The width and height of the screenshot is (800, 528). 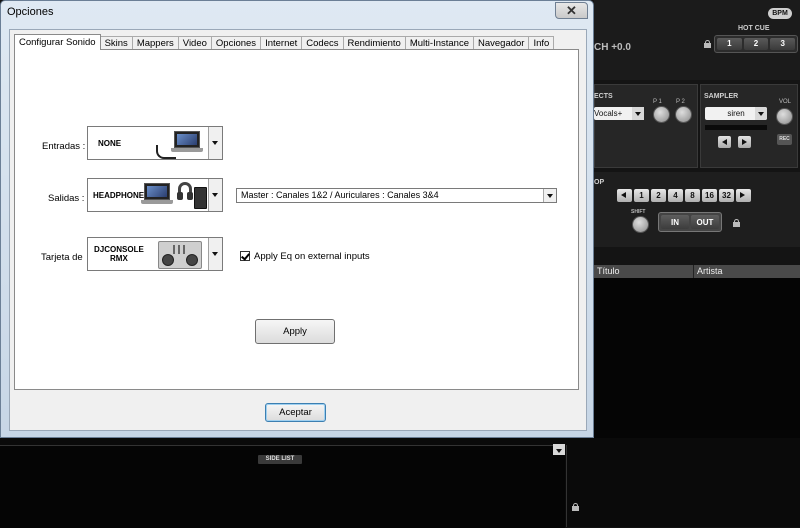 What do you see at coordinates (599, 182) in the screenshot?
I see `loop-label: OP` at bounding box center [599, 182].